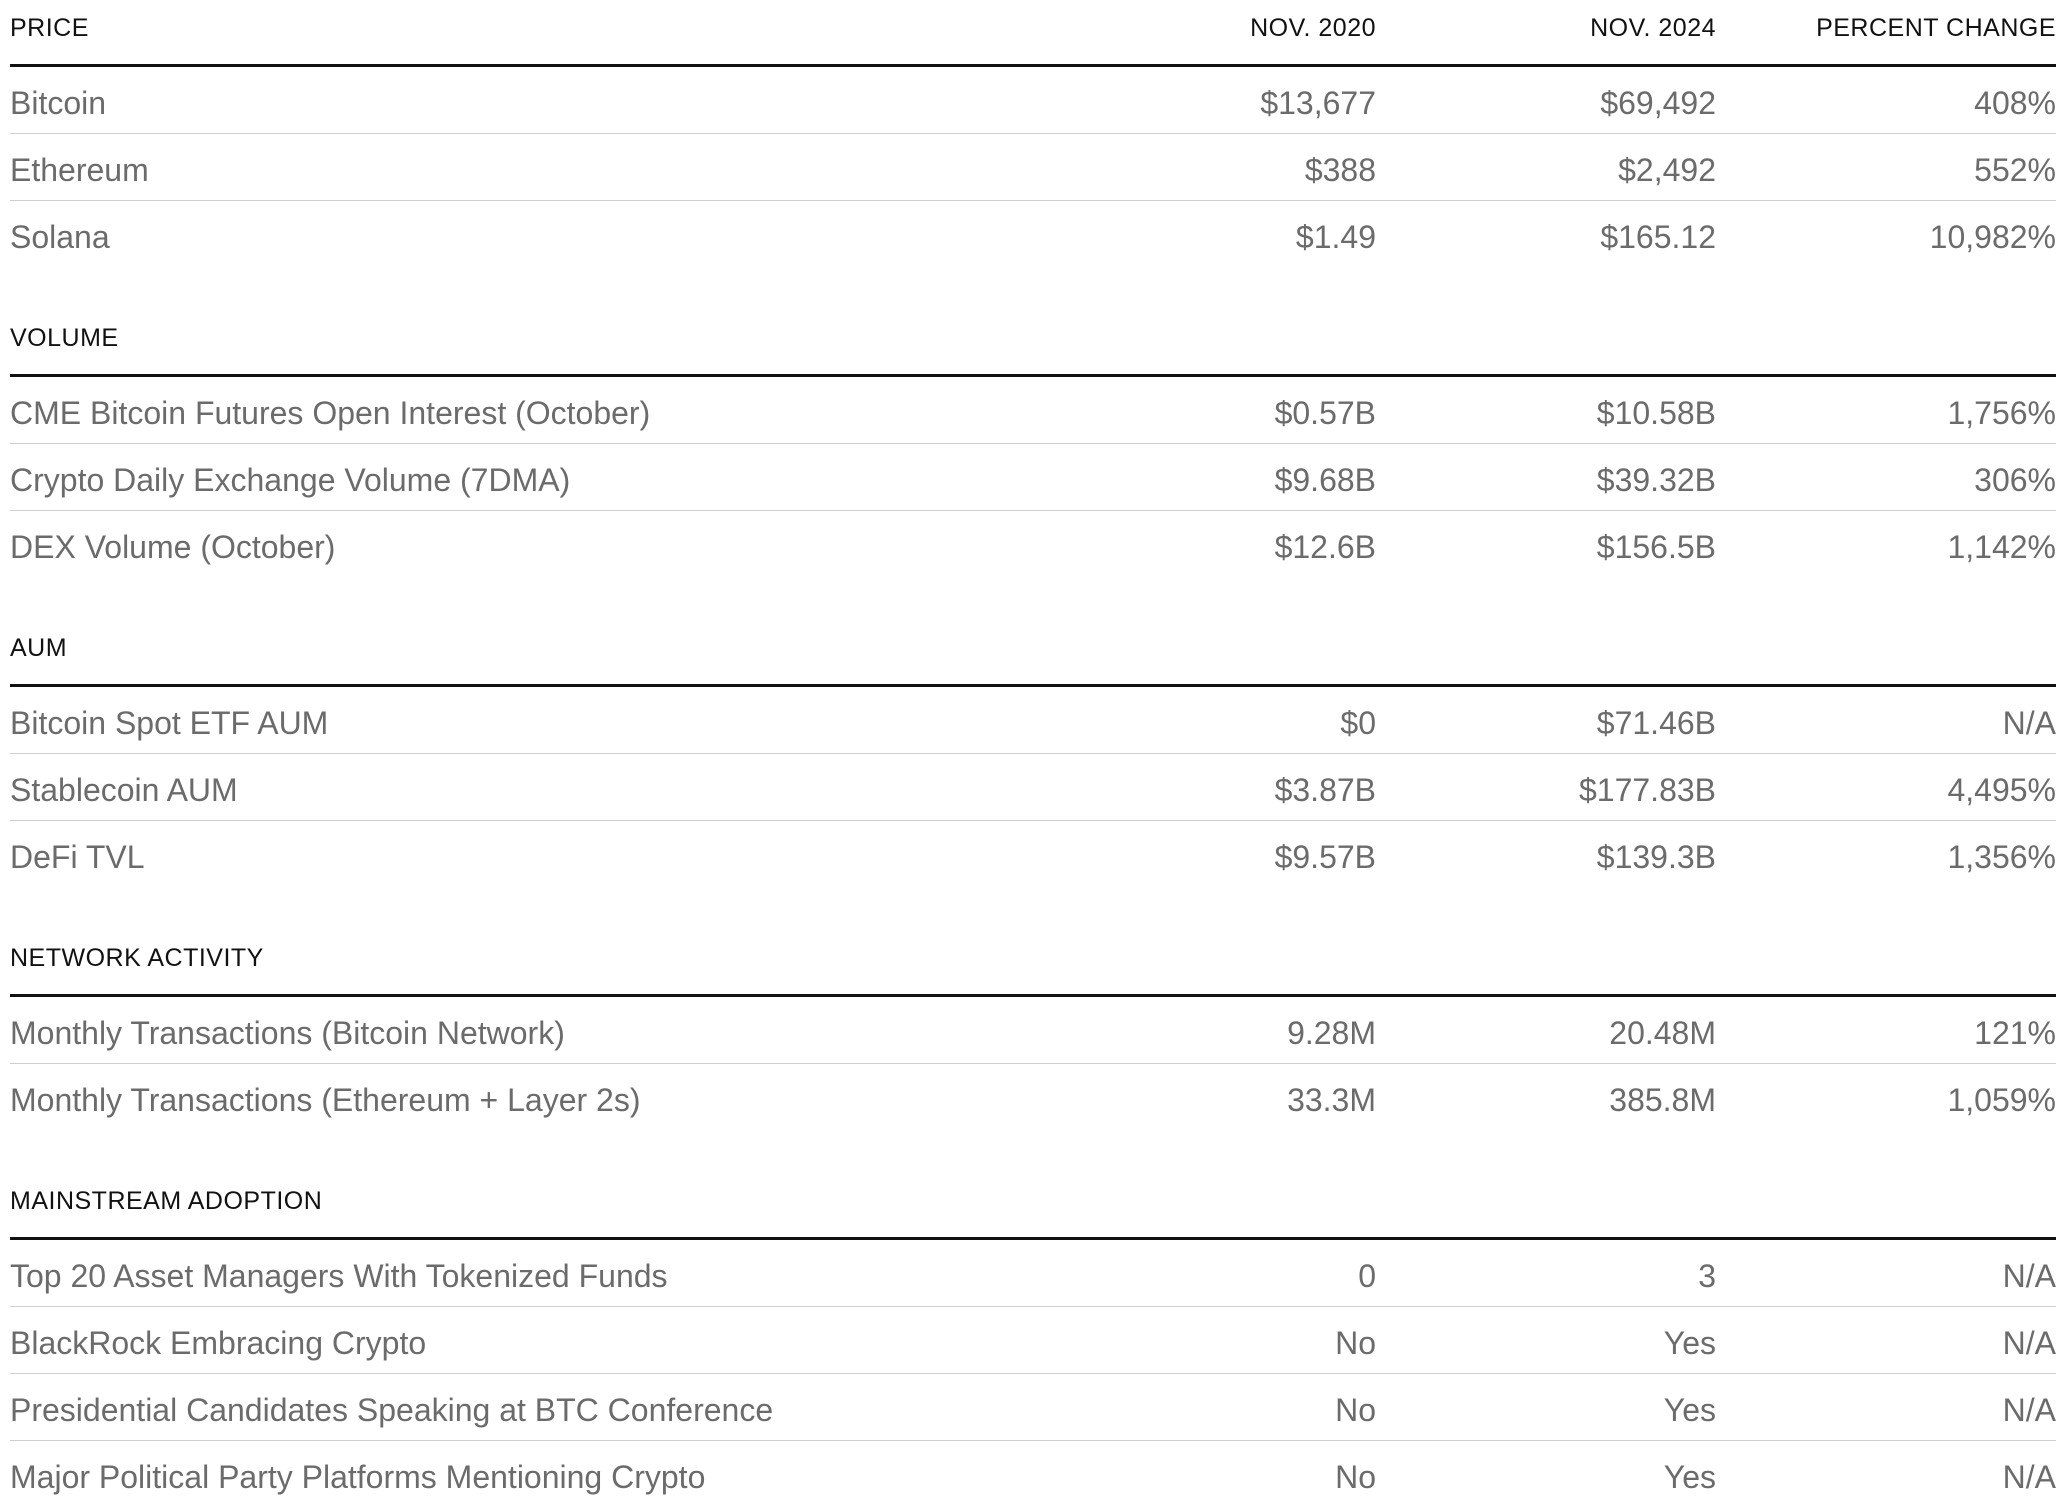 This screenshot has height=1507, width=2068. I want to click on value-nov-2024: $69,492, so click(1658, 103).